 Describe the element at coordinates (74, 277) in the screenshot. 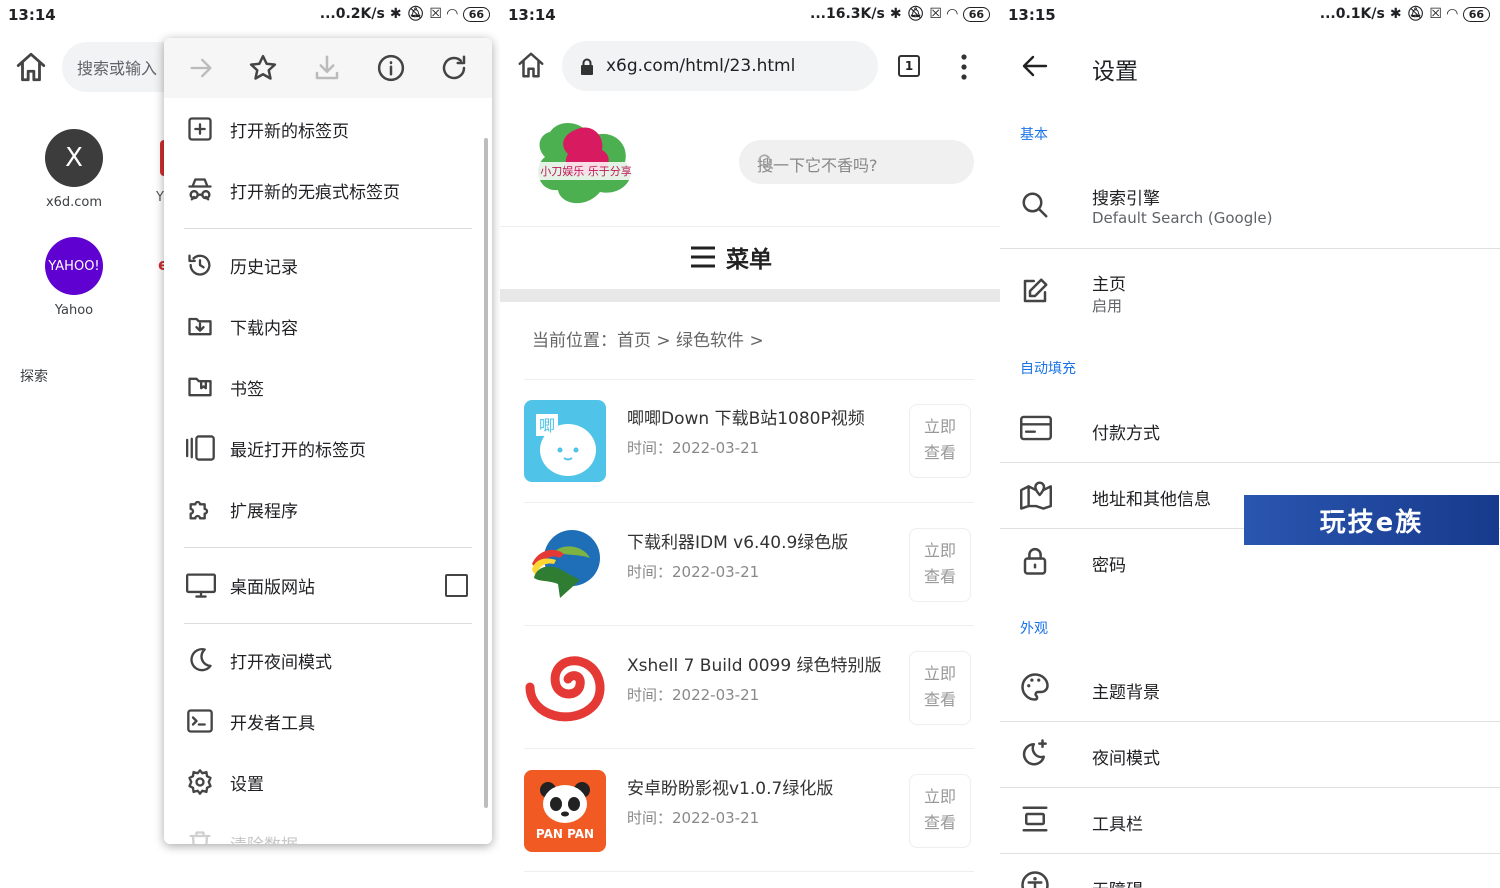

I see `shortcut-tile: YAHOO! Yahoo` at that location.